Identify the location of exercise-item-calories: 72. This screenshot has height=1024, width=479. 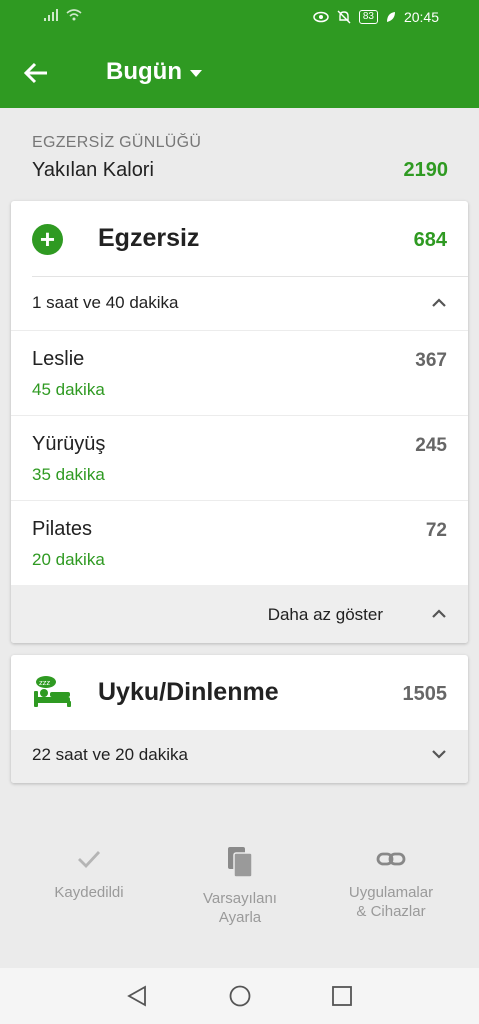
(436, 530).